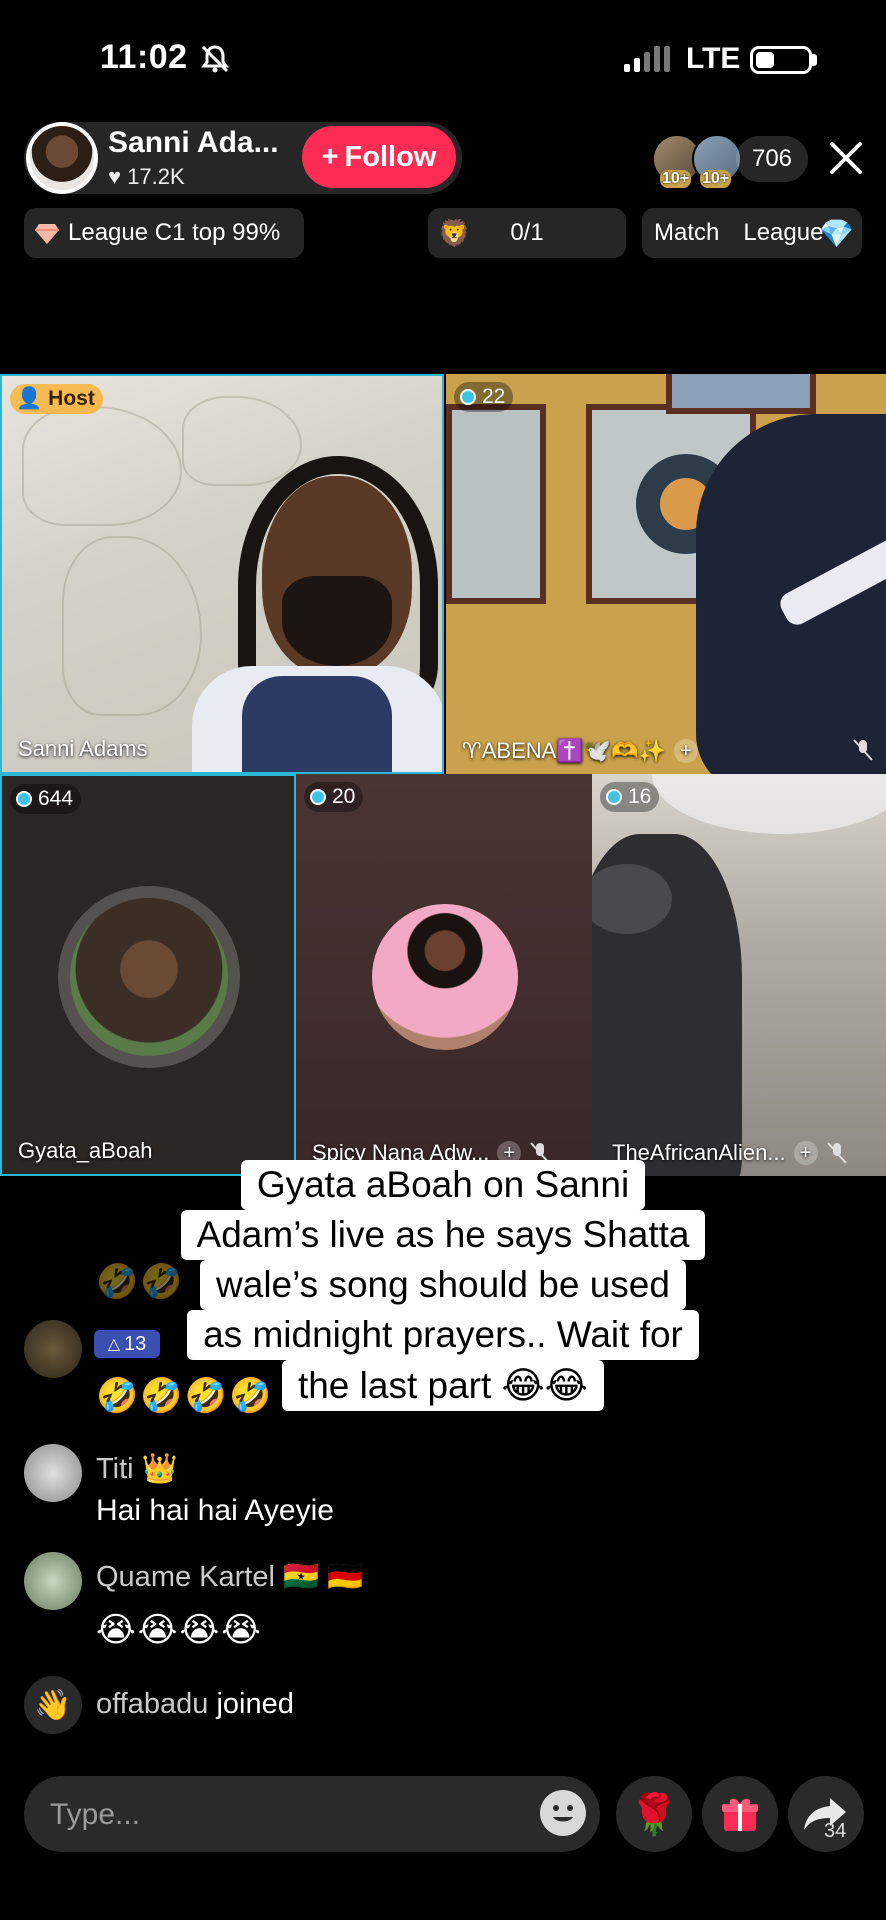  Describe the element at coordinates (62, 158) in the screenshot. I see `host-avatar` at that location.